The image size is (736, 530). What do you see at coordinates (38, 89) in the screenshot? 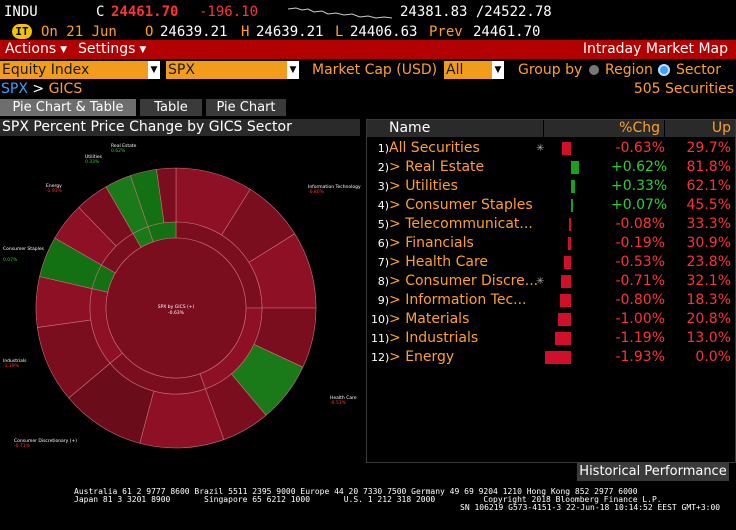
I see `breadcrumb-sep: >` at bounding box center [38, 89].